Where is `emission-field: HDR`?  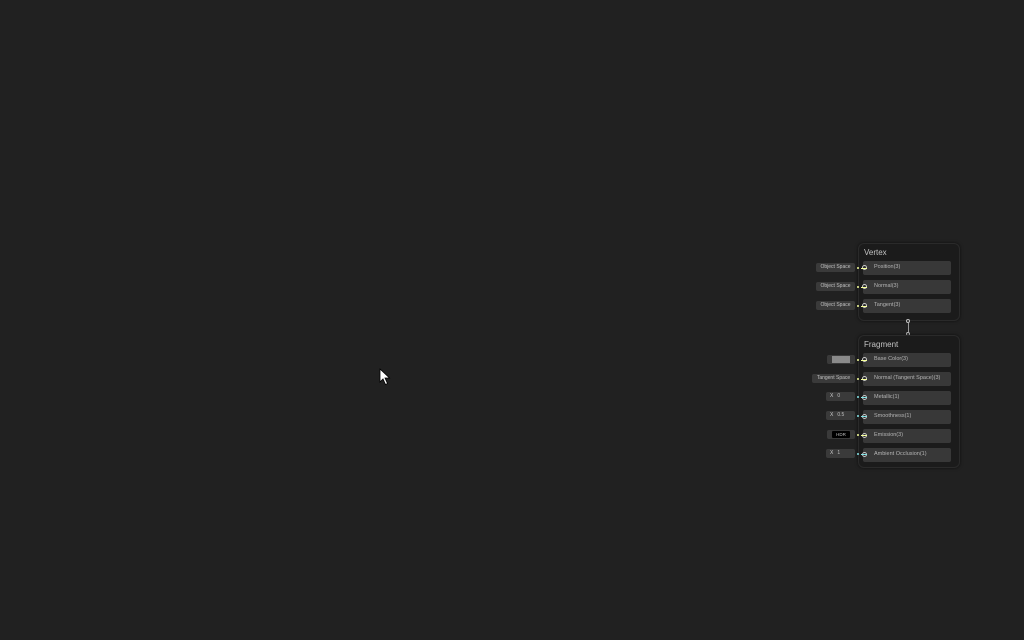 emission-field: HDR is located at coordinates (841, 434).